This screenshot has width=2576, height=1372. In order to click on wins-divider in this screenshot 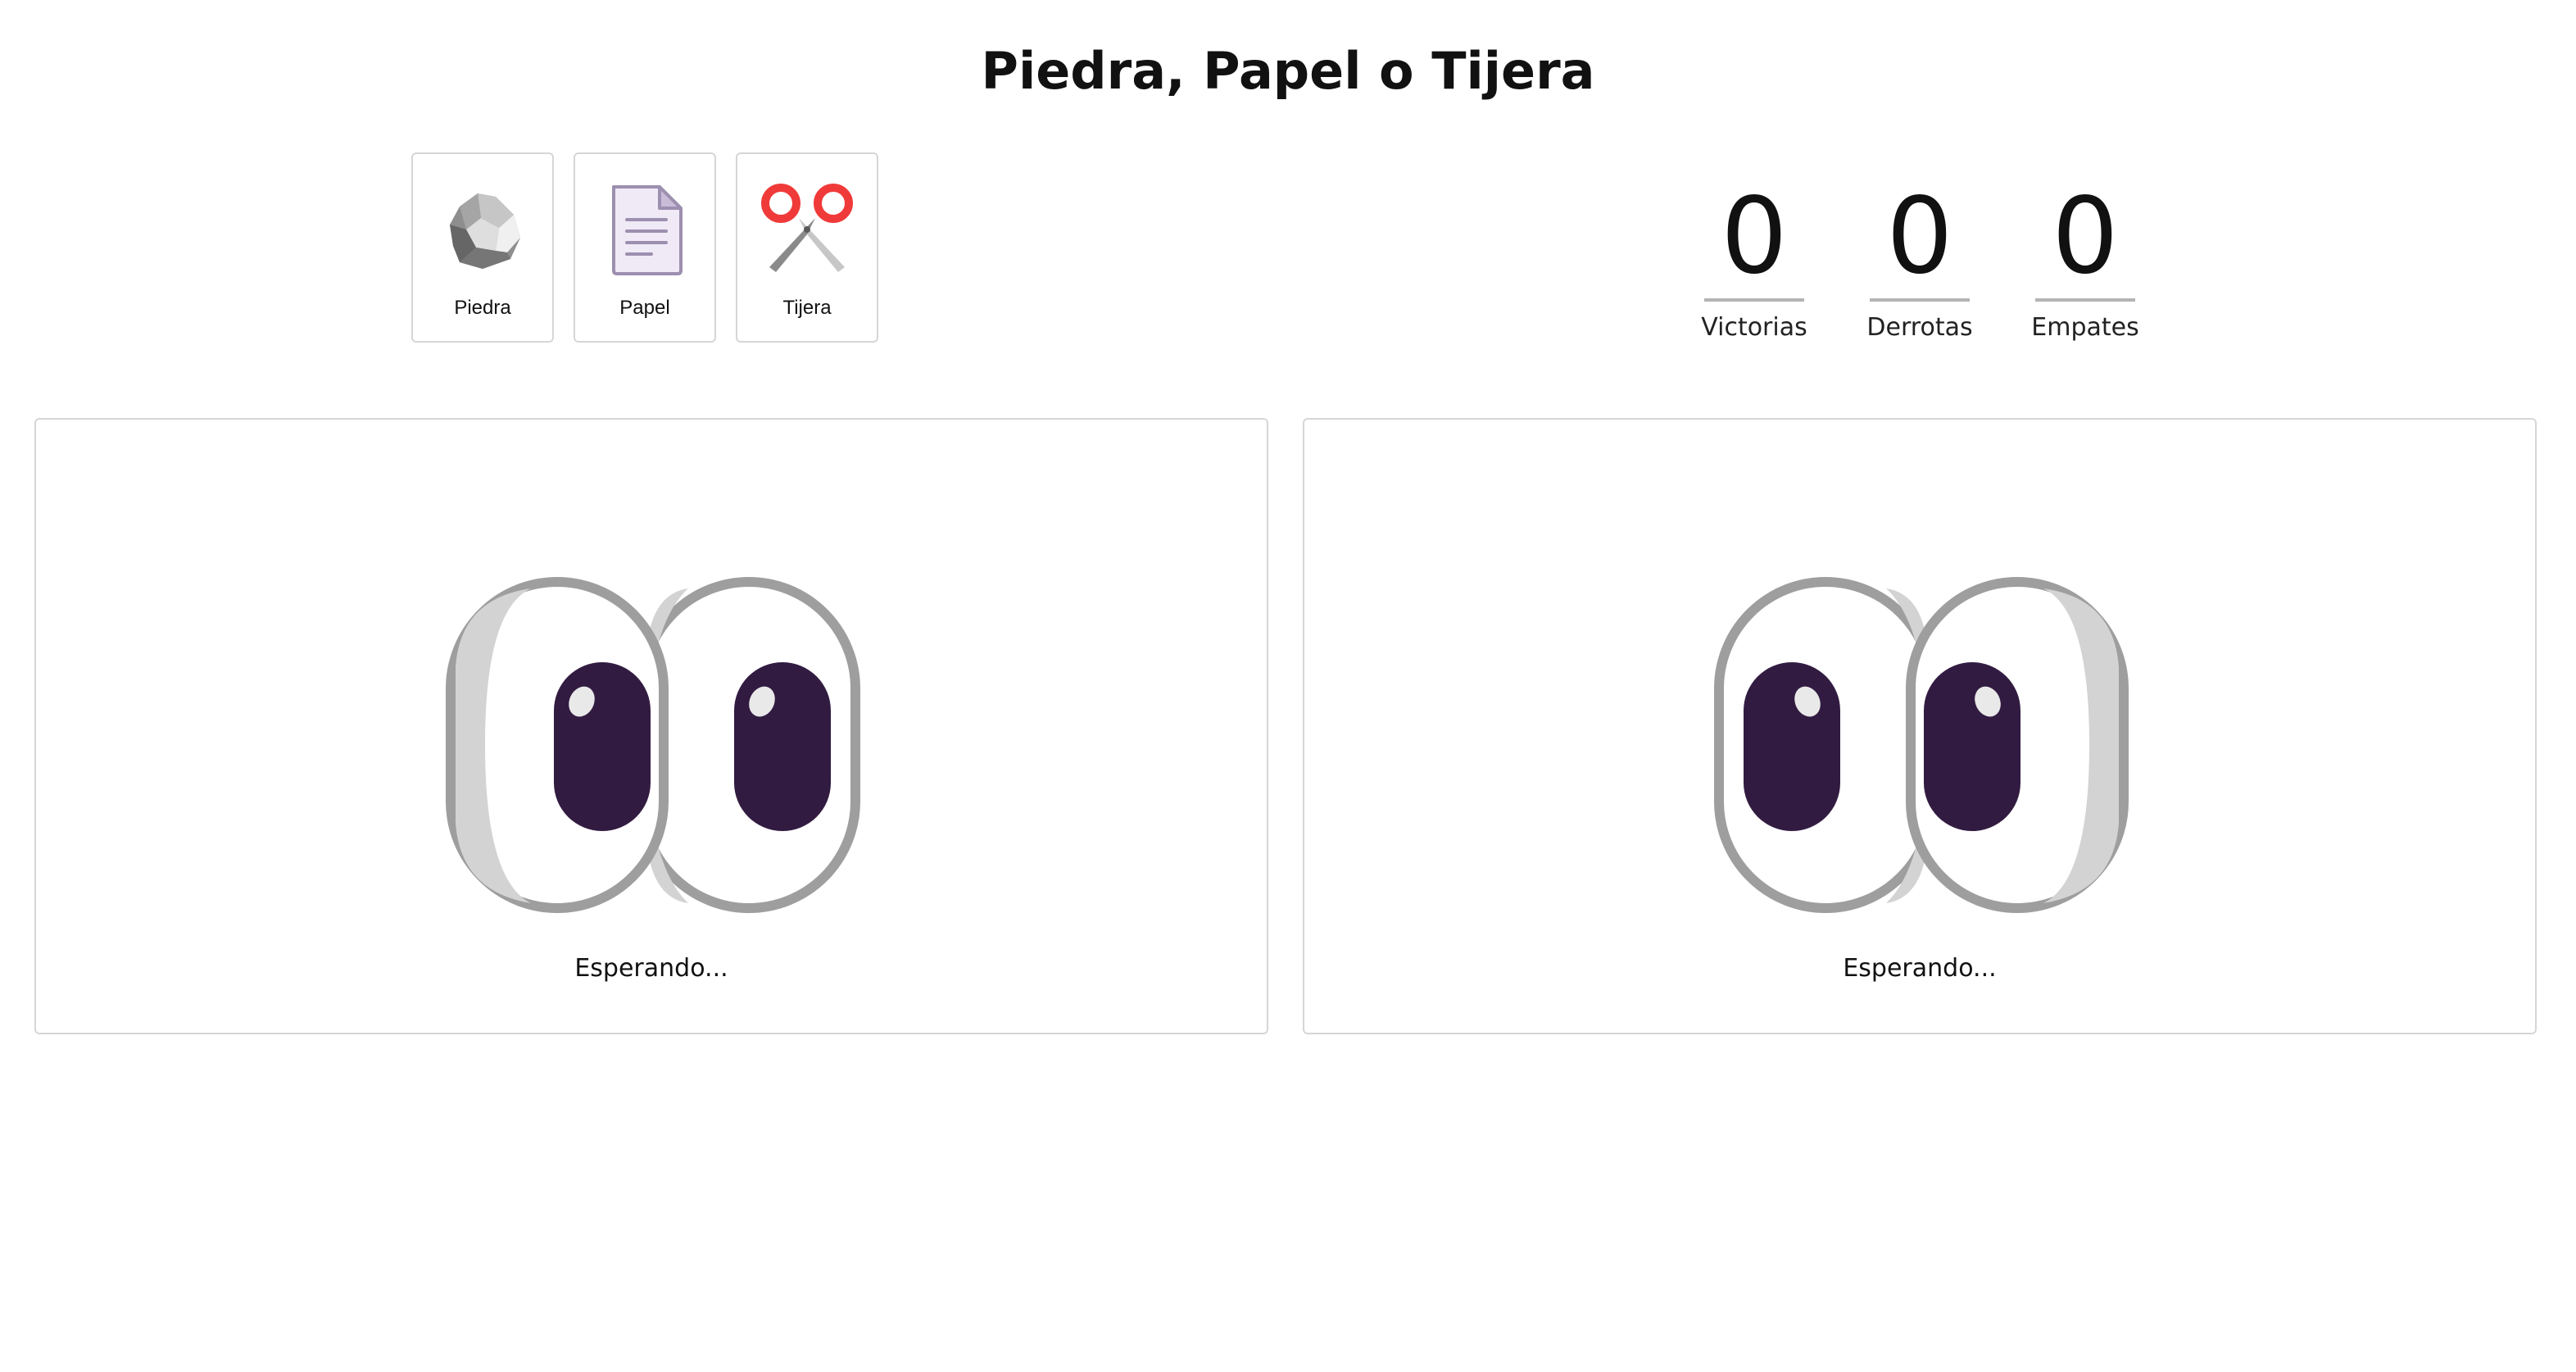, I will do `click(1754, 300)`.